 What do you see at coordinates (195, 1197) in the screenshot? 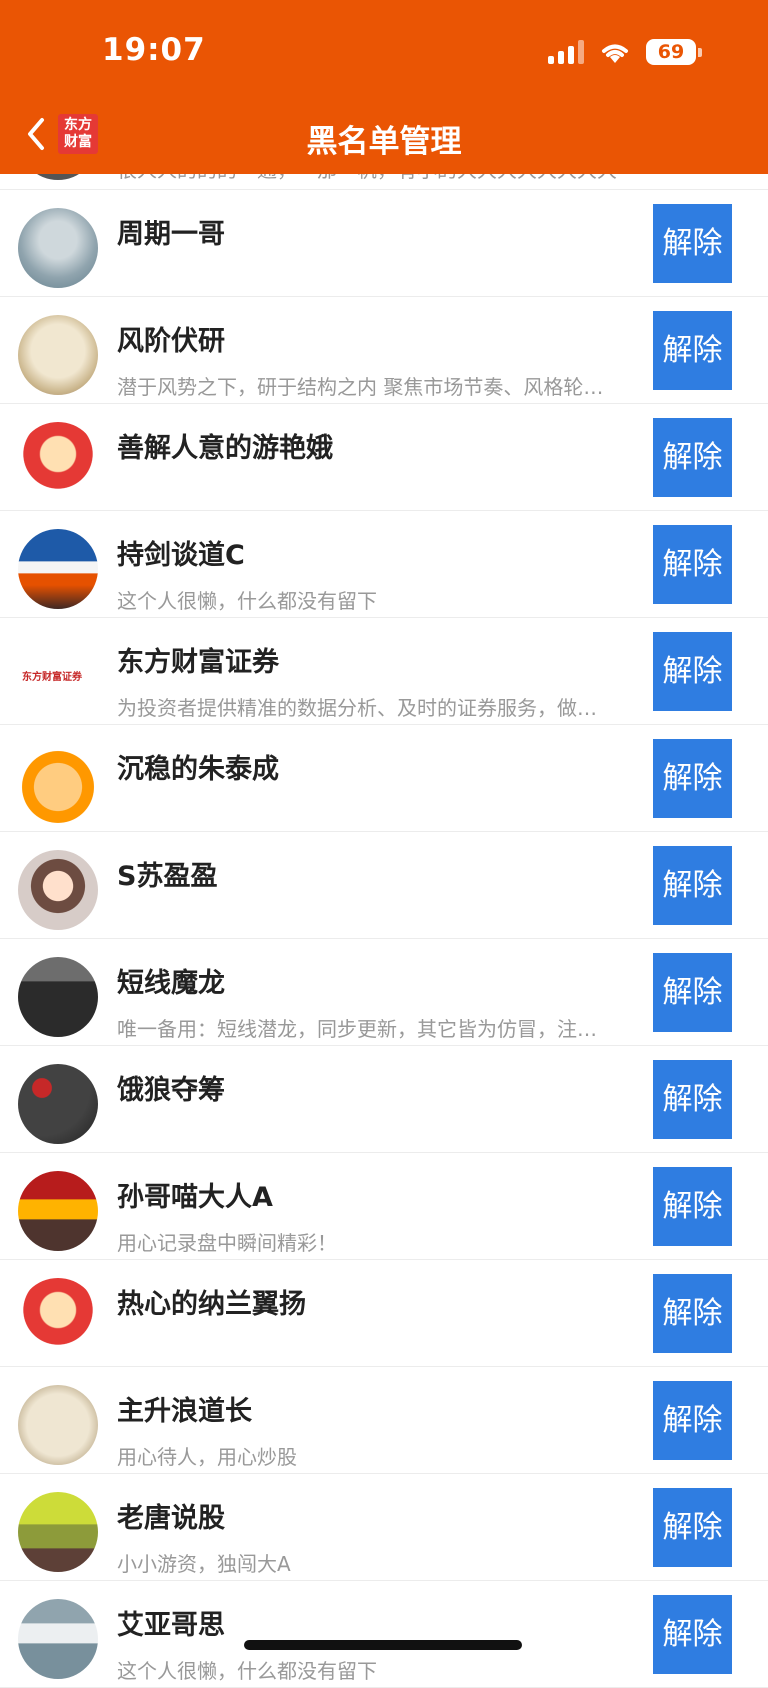
I see `user-name: 孙哥喵大人A` at bounding box center [195, 1197].